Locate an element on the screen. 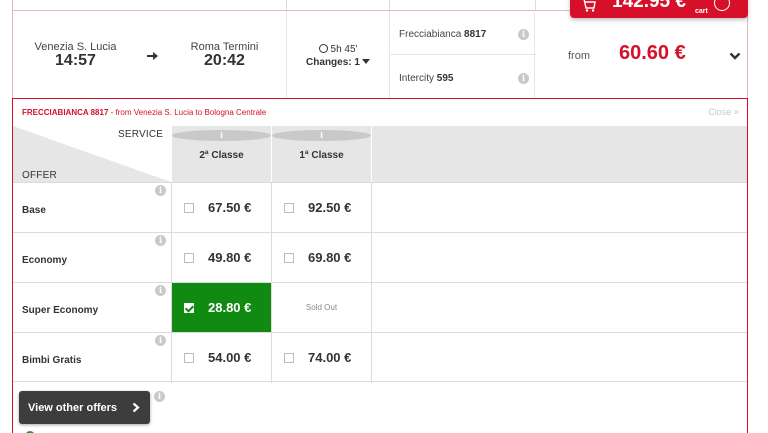 This screenshot has width=768, height=433. offer-name: Base is located at coordinates (34, 210).